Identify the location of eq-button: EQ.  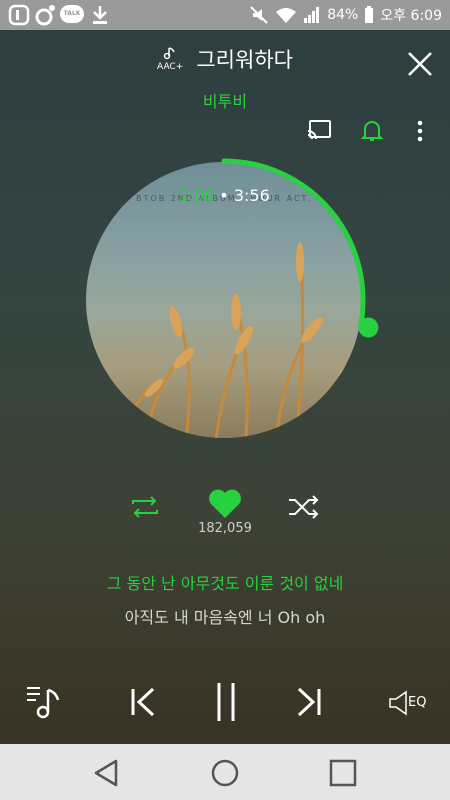
(413, 703).